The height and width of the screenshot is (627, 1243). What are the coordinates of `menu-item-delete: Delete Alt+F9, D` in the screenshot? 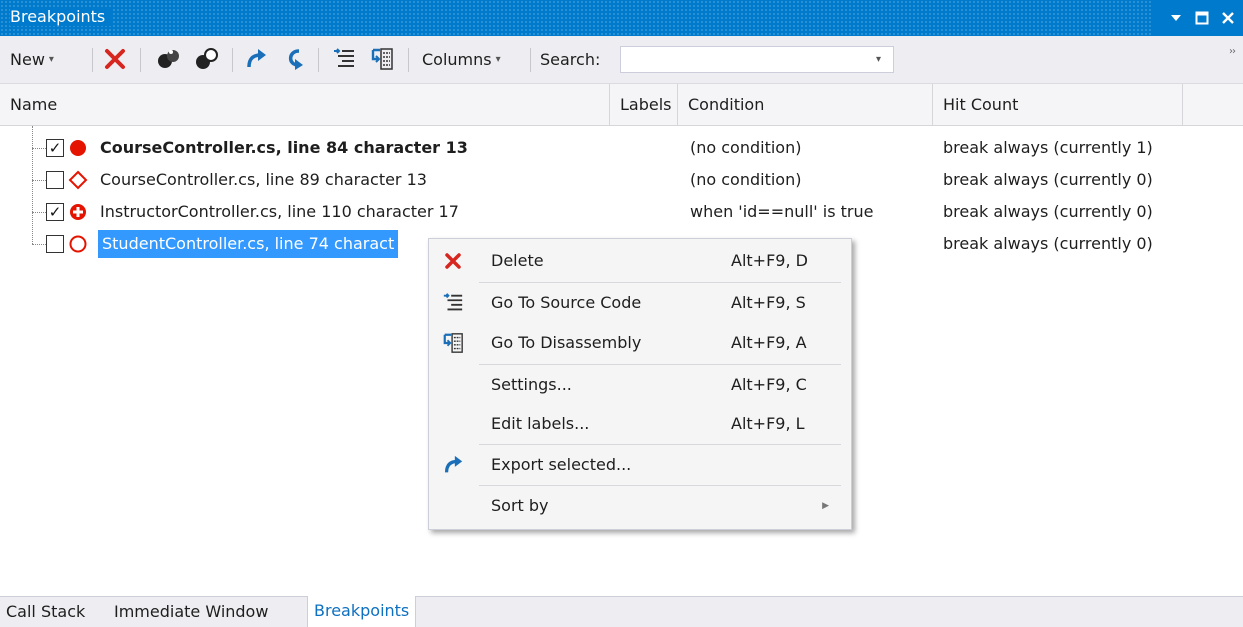 It's located at (640, 261).